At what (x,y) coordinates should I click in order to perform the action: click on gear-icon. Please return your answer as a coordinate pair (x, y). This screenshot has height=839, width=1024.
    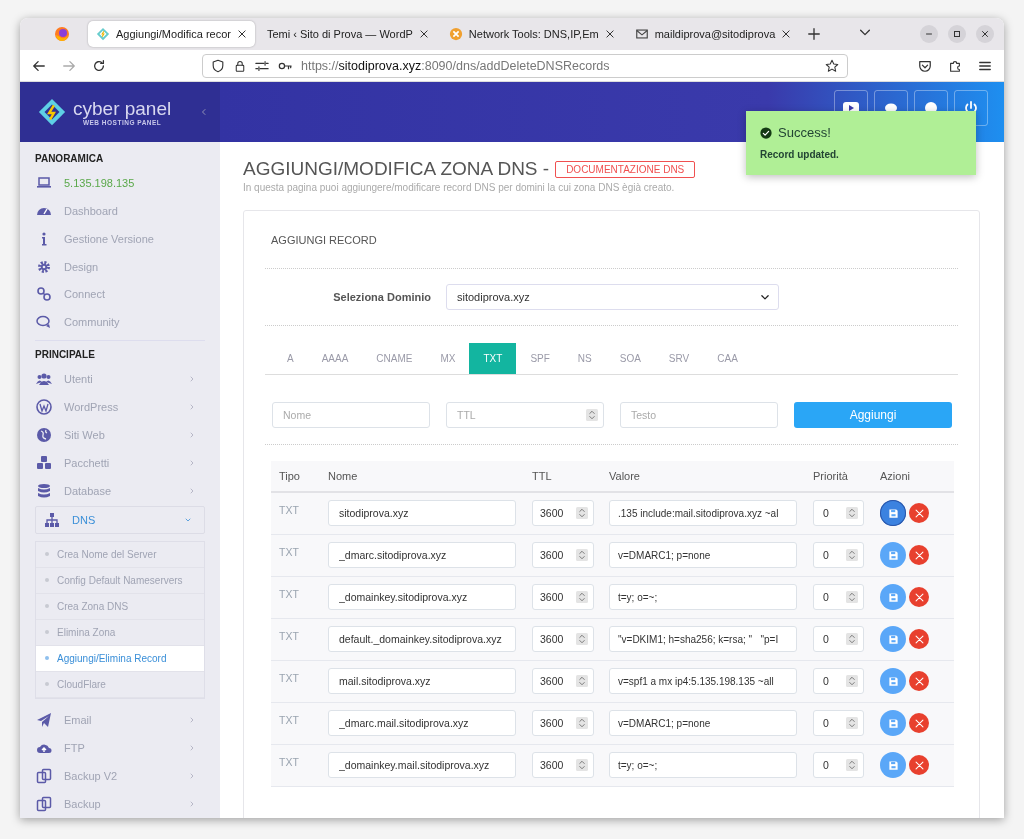
    Looking at the image, I should click on (44, 266).